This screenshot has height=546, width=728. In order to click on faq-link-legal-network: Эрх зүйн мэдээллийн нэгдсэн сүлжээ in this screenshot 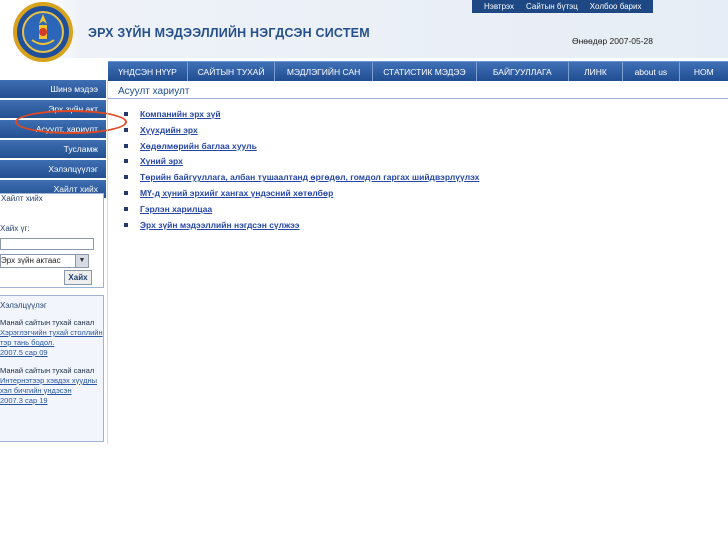, I will do `click(301, 227)`.